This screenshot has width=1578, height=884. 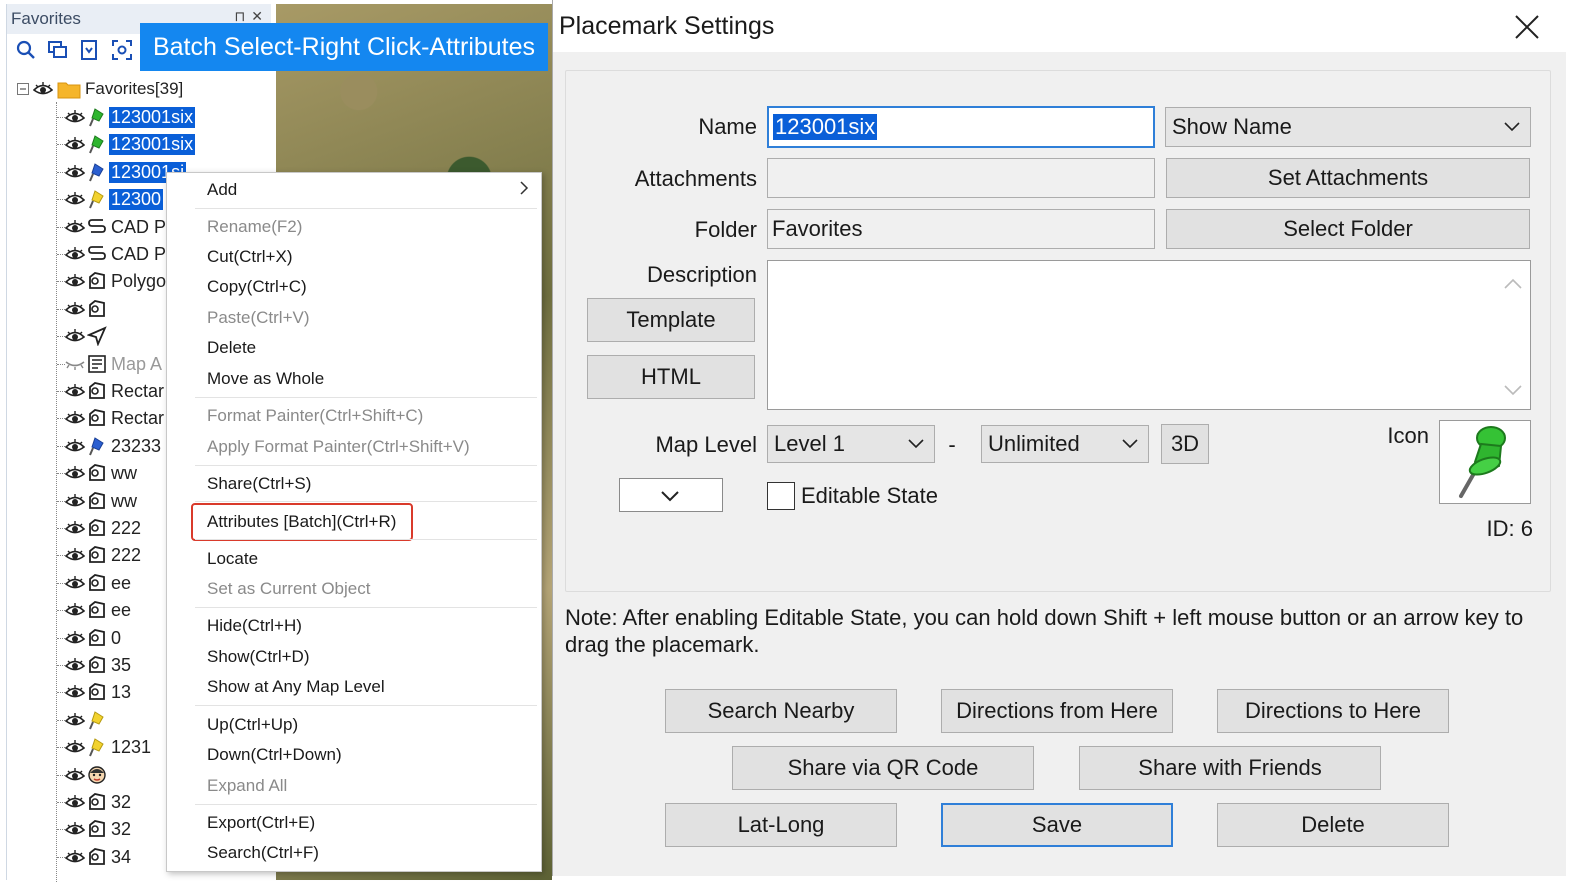 I want to click on show-name-dropdown: Show Name, so click(x=1348, y=127).